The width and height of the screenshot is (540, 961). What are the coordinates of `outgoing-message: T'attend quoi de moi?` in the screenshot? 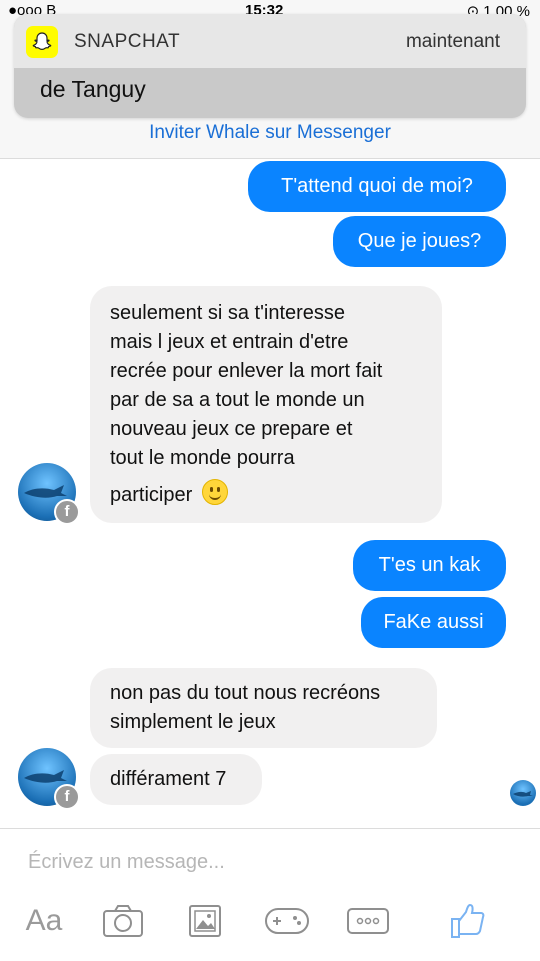 It's located at (377, 186).